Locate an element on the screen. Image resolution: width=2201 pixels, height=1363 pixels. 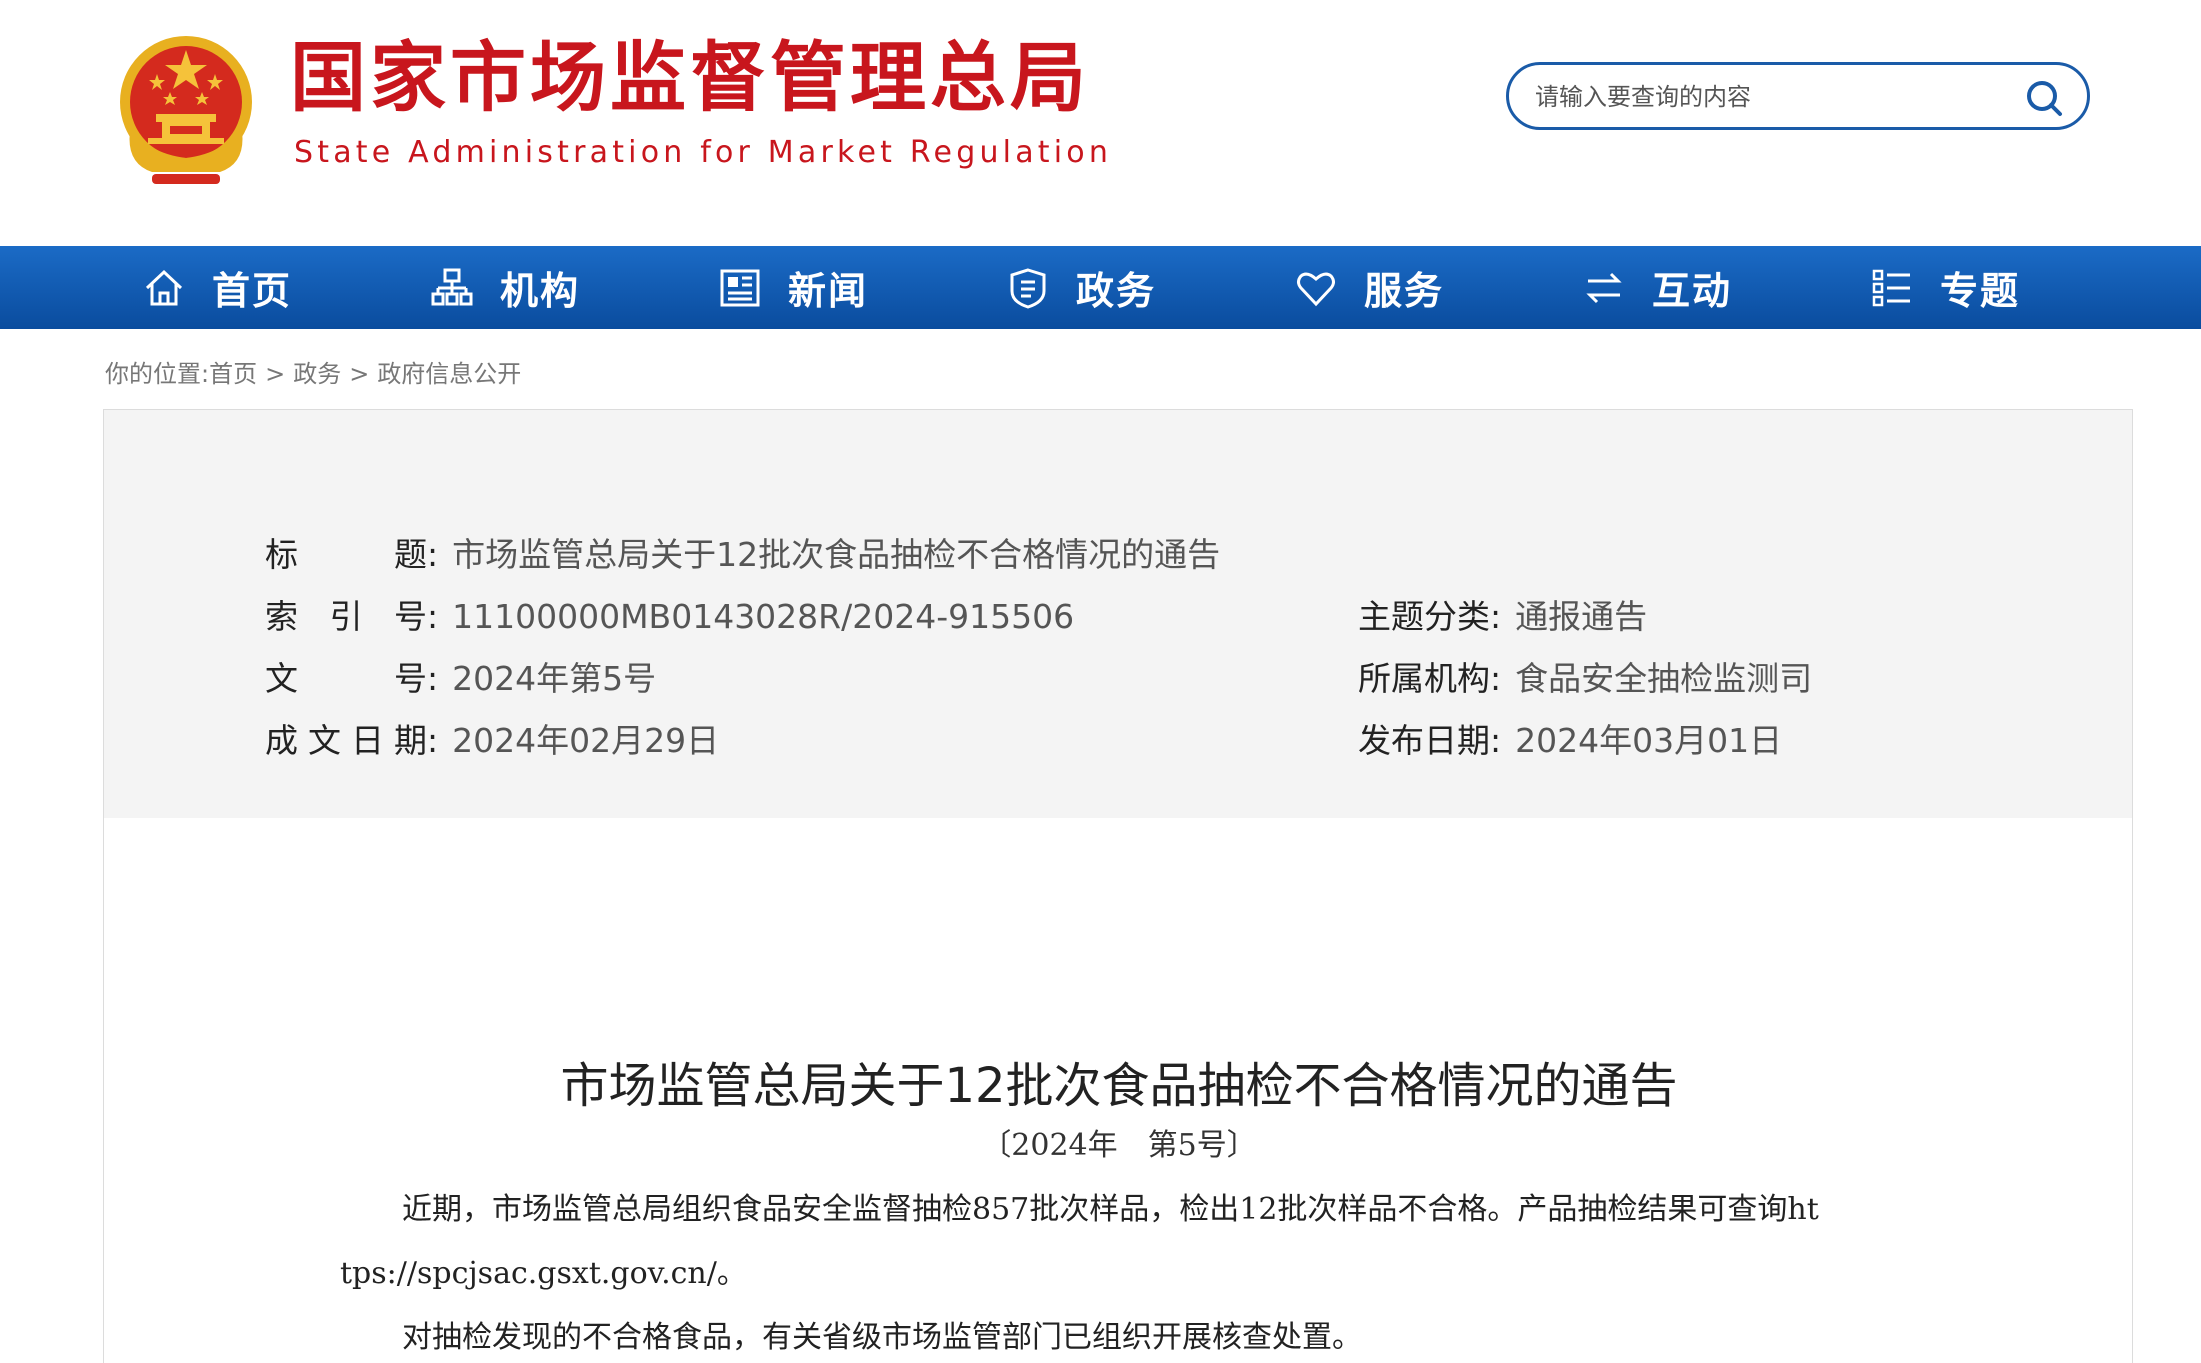
breadcrumb: 你的位置:首页 > 政务 > 政府信息公开 is located at coordinates (313, 371).